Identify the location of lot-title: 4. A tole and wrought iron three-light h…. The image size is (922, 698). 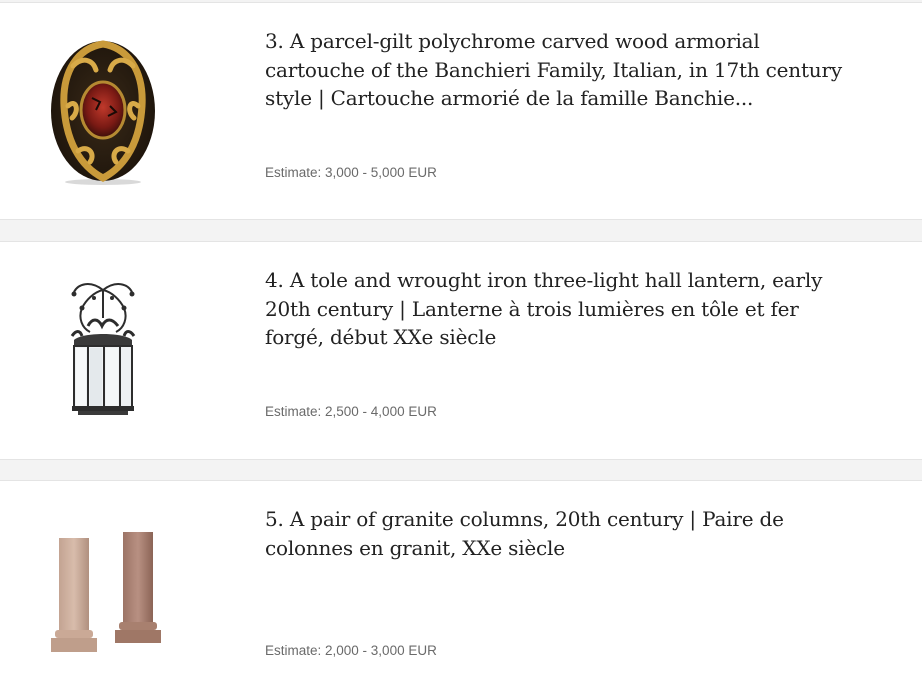
(560, 309).